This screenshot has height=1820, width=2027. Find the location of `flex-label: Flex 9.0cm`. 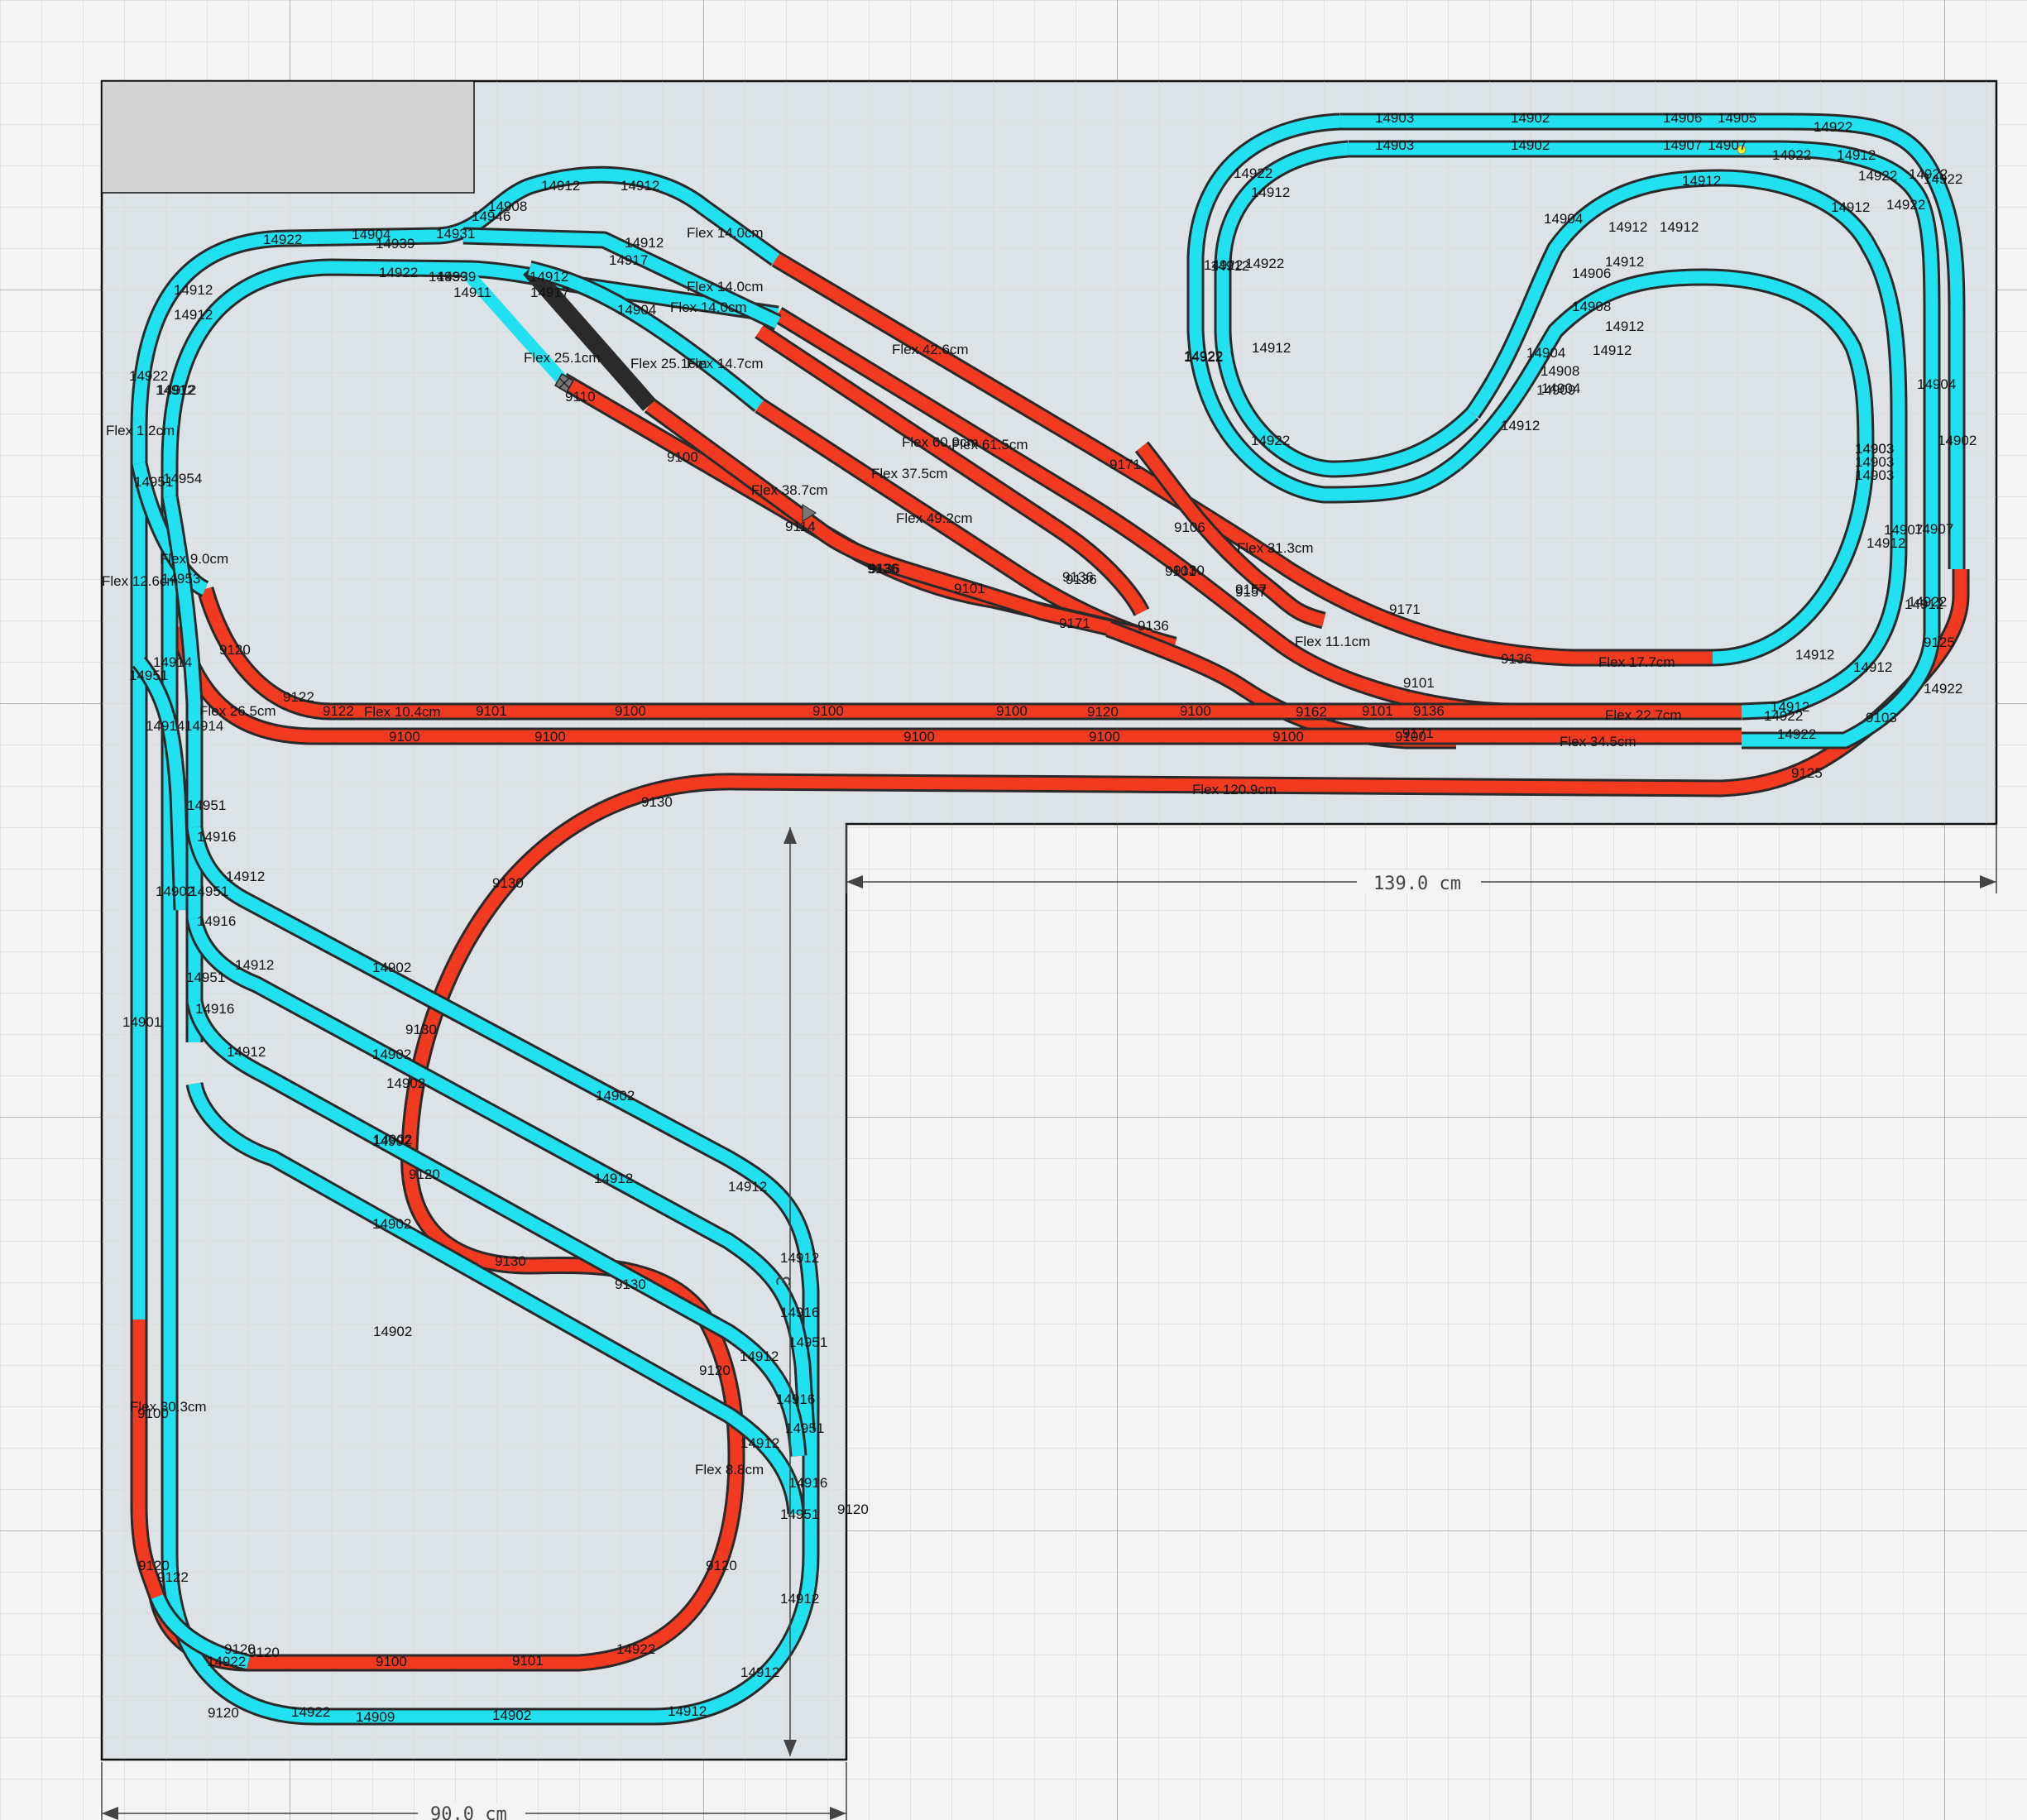

flex-label: Flex 9.0cm is located at coordinates (194, 559).